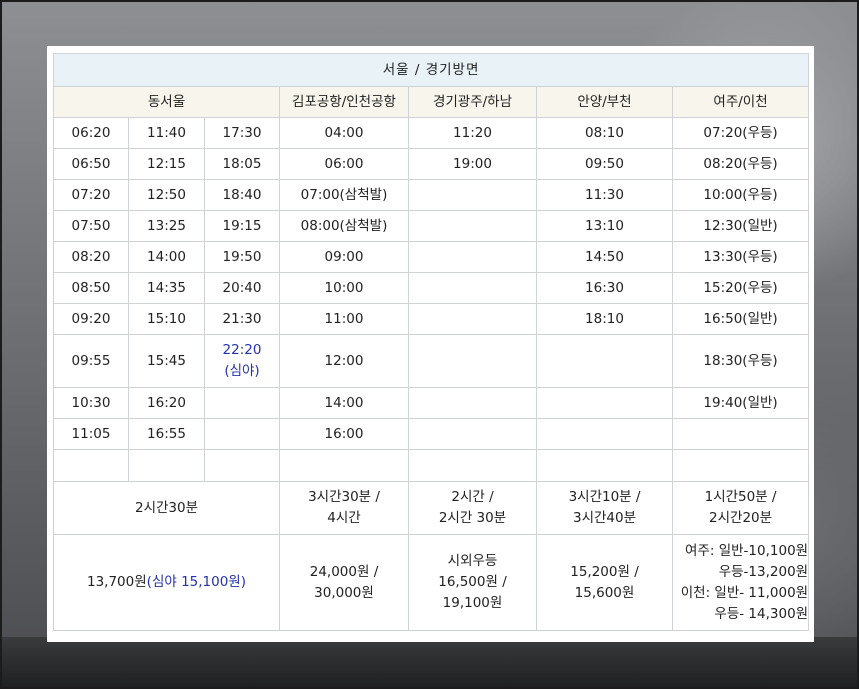 This screenshot has width=859, height=689. What do you see at coordinates (344, 195) in the screenshot?
I see `cell: 07:00(삼척발)` at bounding box center [344, 195].